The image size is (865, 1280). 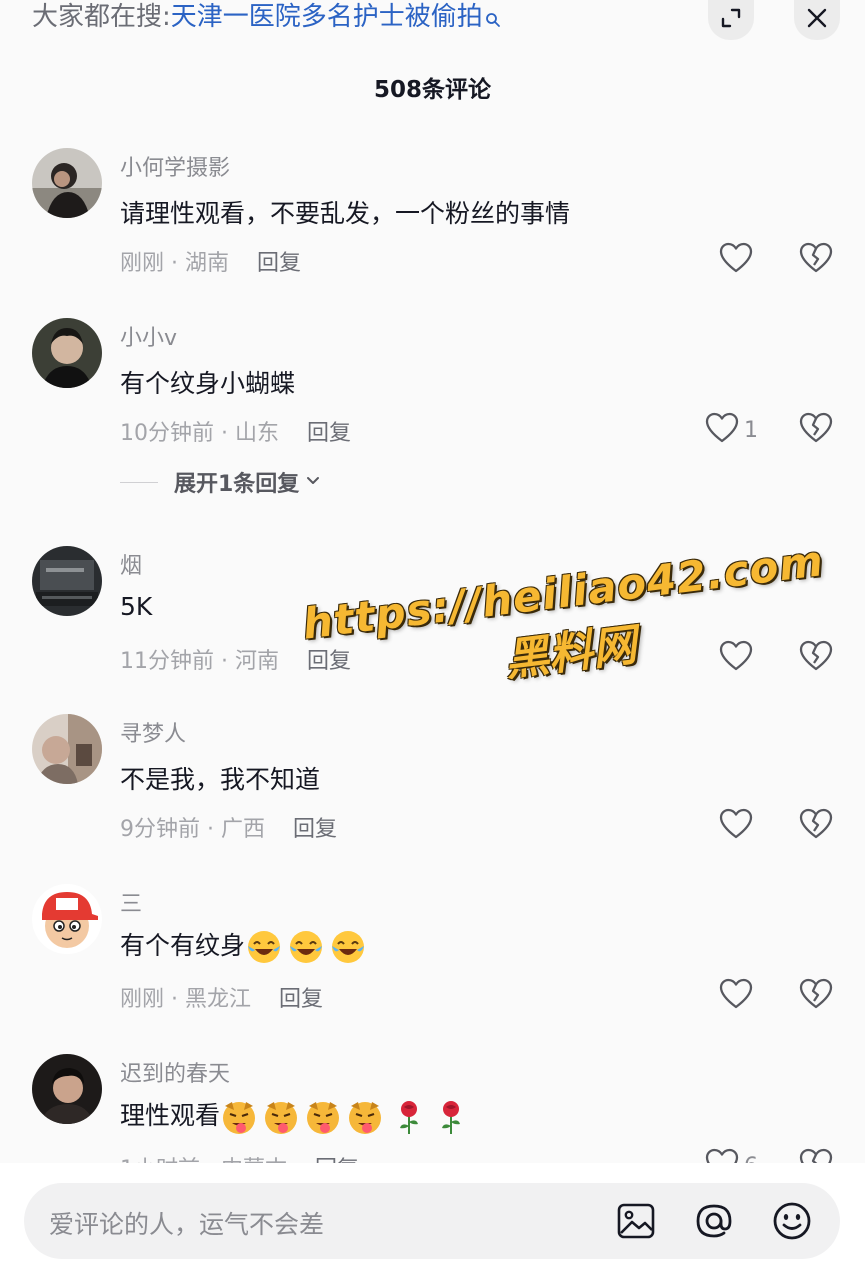 I want to click on trending-search-hint: 大家都在搜:天津一医院多名护士被偷拍, so click(x=266, y=18).